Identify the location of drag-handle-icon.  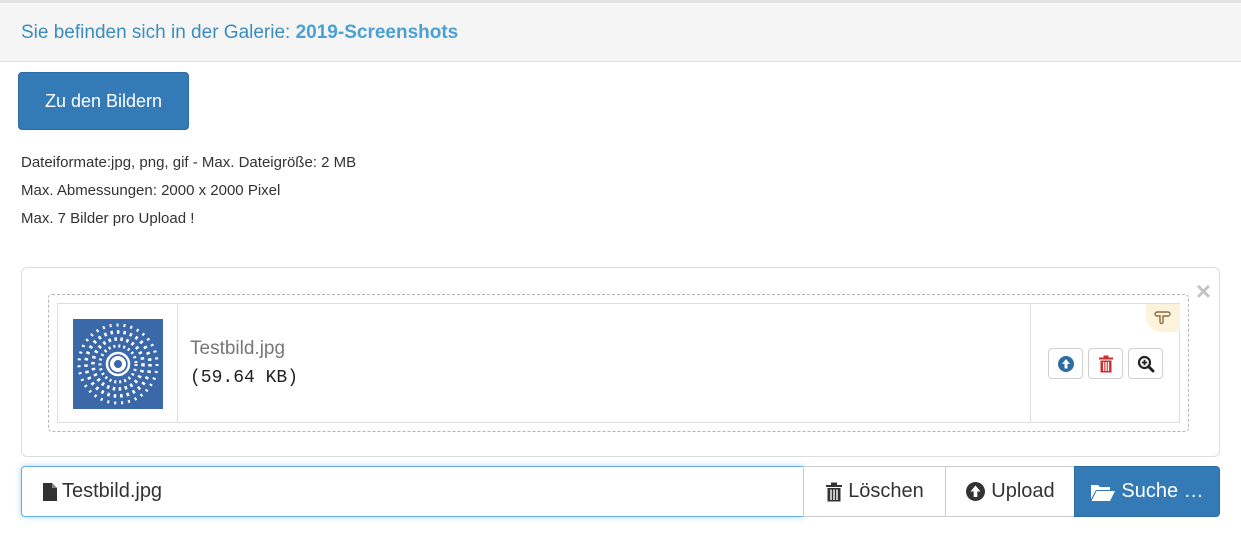
(1163, 318).